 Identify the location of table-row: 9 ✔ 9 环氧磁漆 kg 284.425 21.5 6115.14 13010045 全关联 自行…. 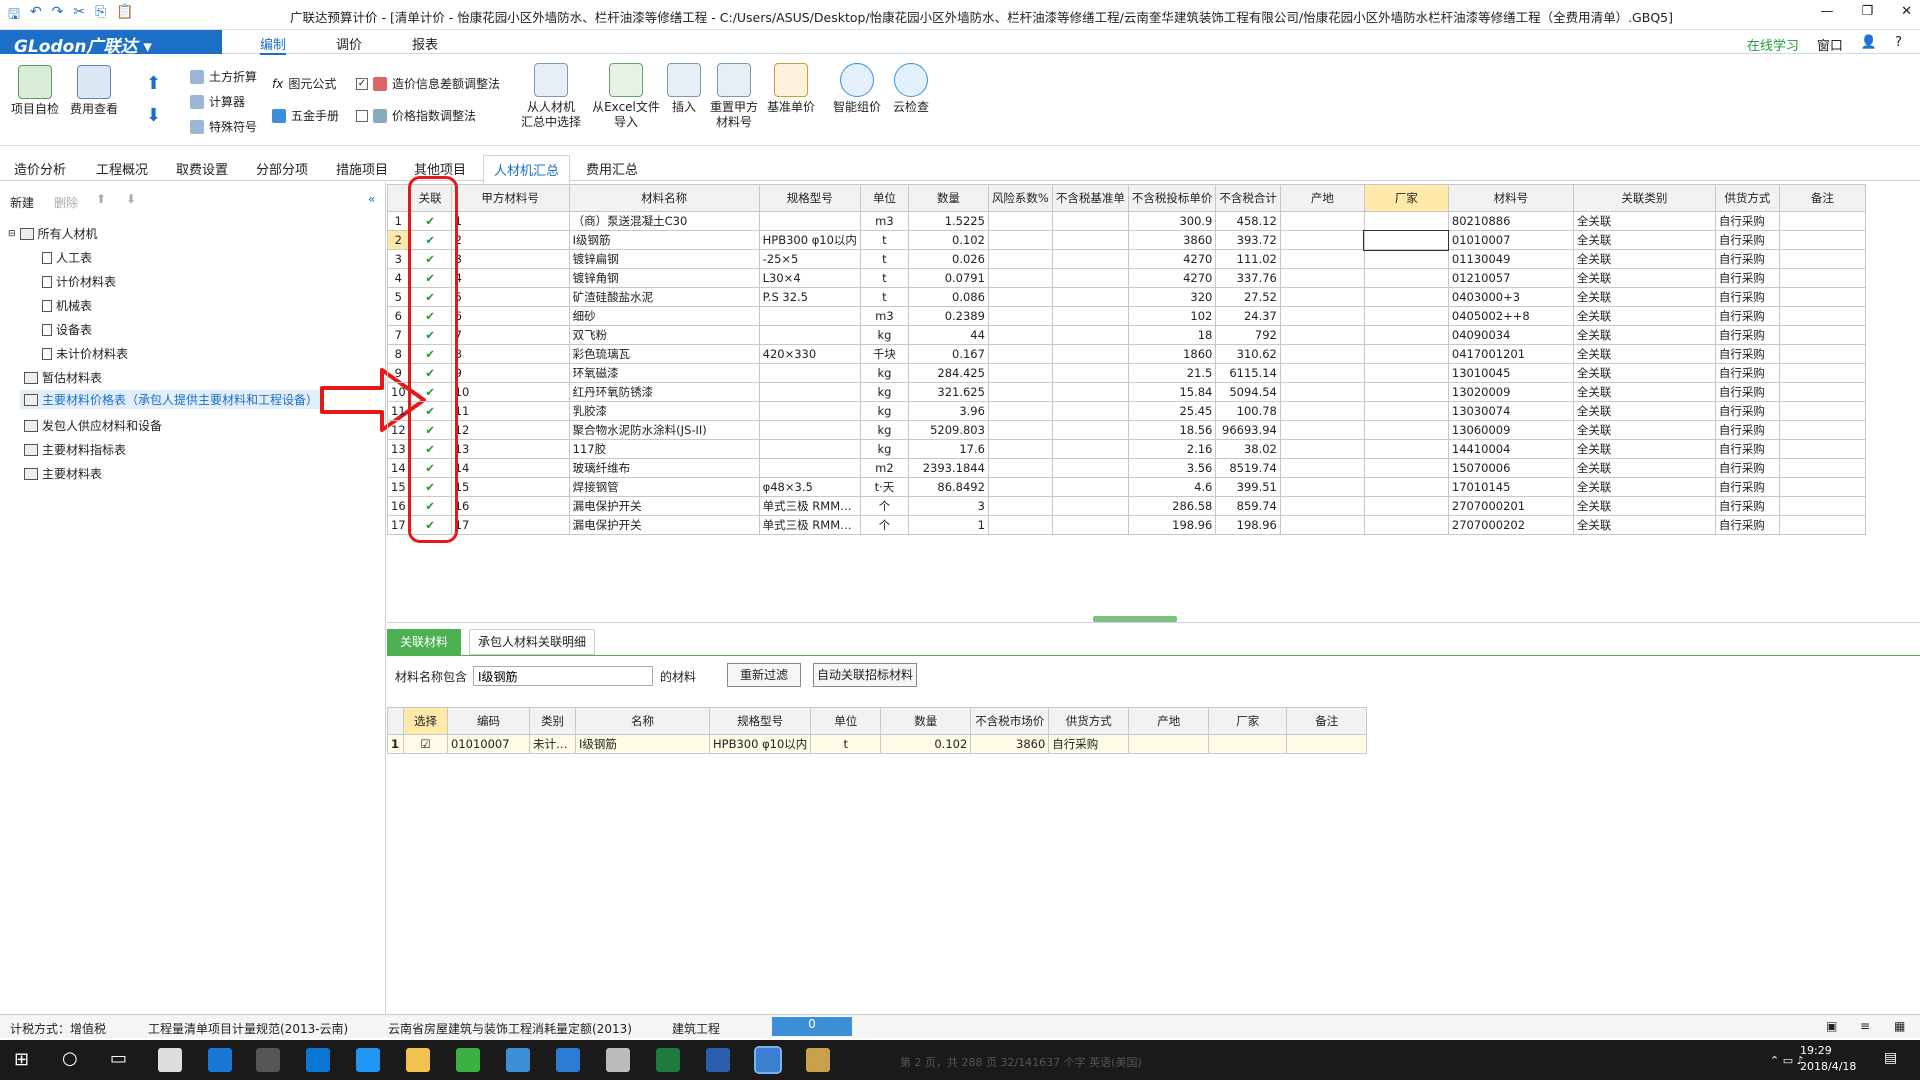
(1126, 373).